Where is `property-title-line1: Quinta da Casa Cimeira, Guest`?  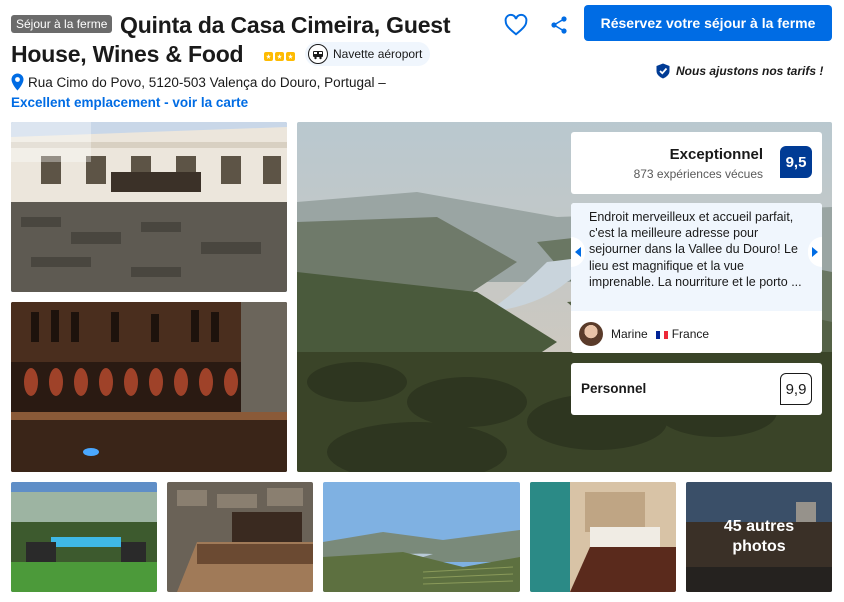 property-title-line1: Quinta da Casa Cimeira, Guest is located at coordinates (285, 25).